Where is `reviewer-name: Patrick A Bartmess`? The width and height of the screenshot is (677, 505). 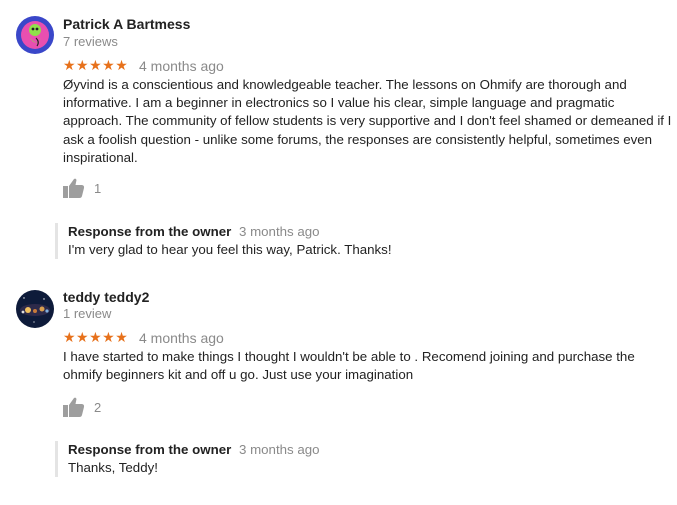 reviewer-name: Patrick A Bartmess is located at coordinates (126, 24).